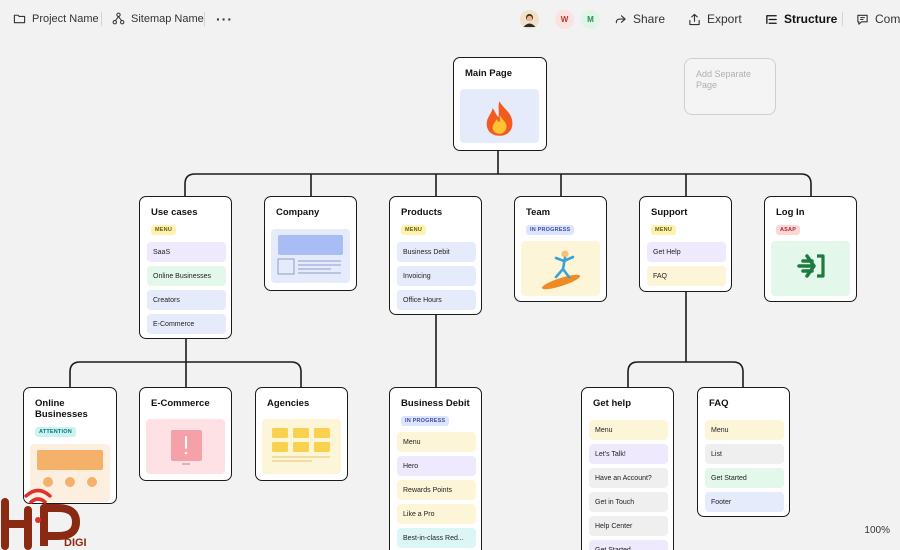 The height and width of the screenshot is (550, 900). I want to click on list-item: FAQ, so click(686, 276).